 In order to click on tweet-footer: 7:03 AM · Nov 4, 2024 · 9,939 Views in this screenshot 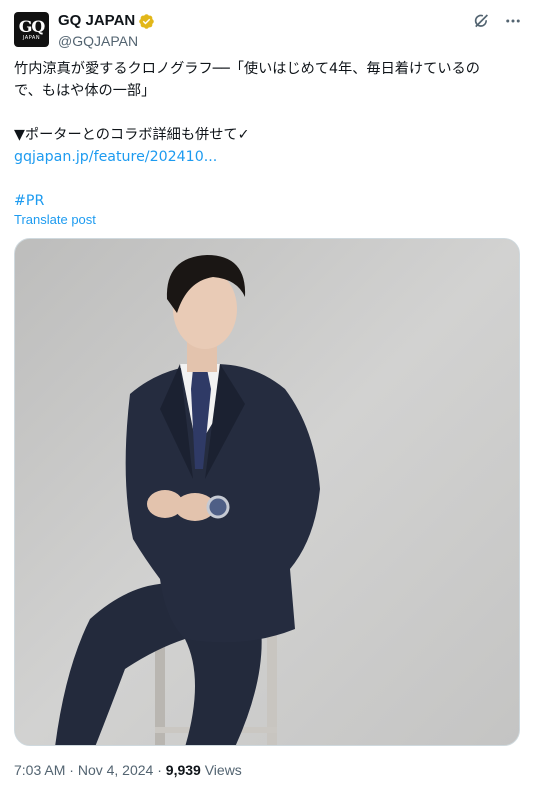, I will do `click(128, 770)`.